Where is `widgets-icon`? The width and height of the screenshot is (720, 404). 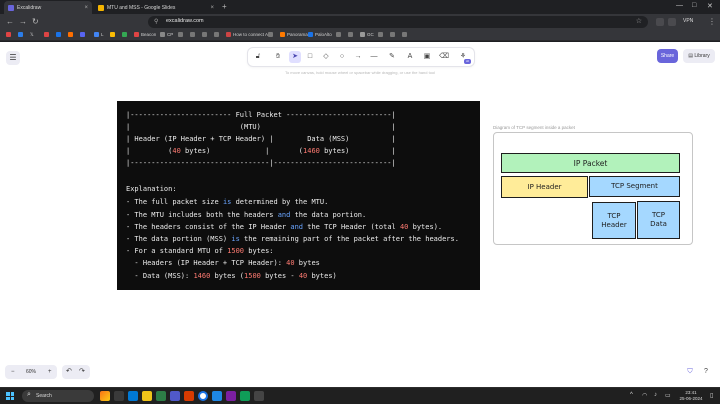 widgets-icon is located at coordinates (105, 396).